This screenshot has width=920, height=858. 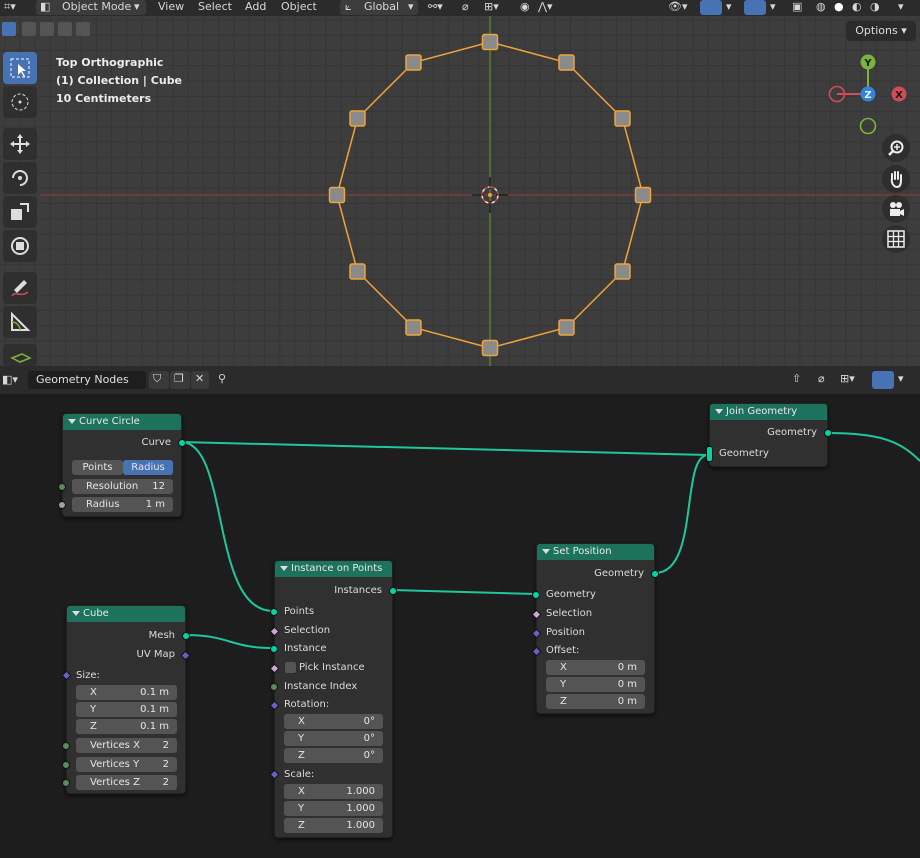 What do you see at coordinates (333, 791) in the screenshot?
I see `scale-x-field: X 1.000` at bounding box center [333, 791].